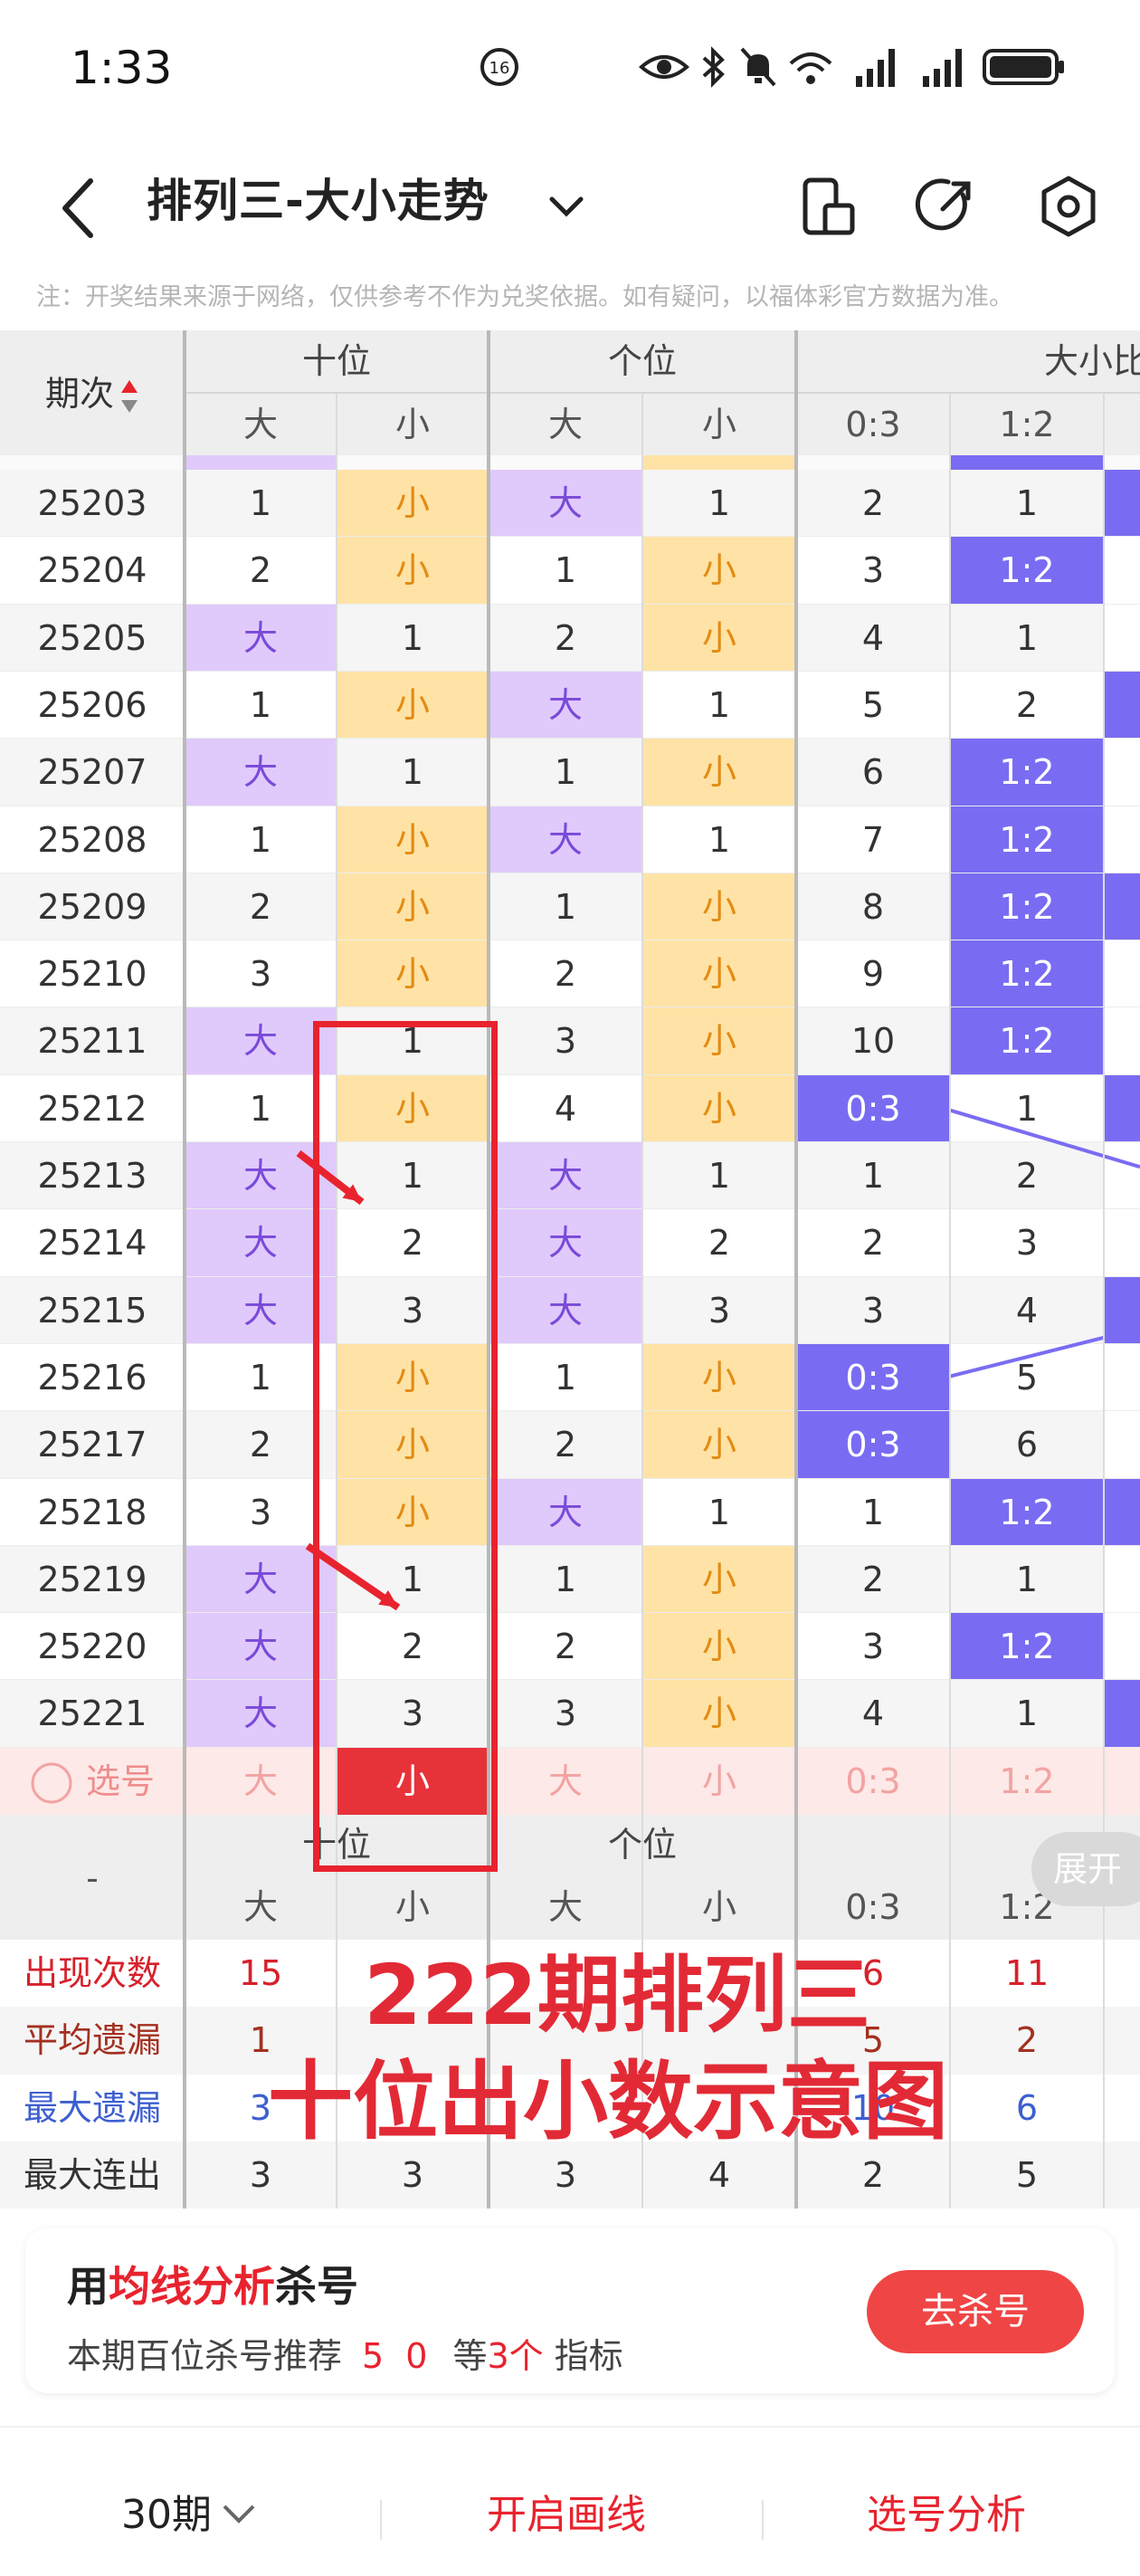  I want to click on settings-hex-icon, so click(1069, 206).